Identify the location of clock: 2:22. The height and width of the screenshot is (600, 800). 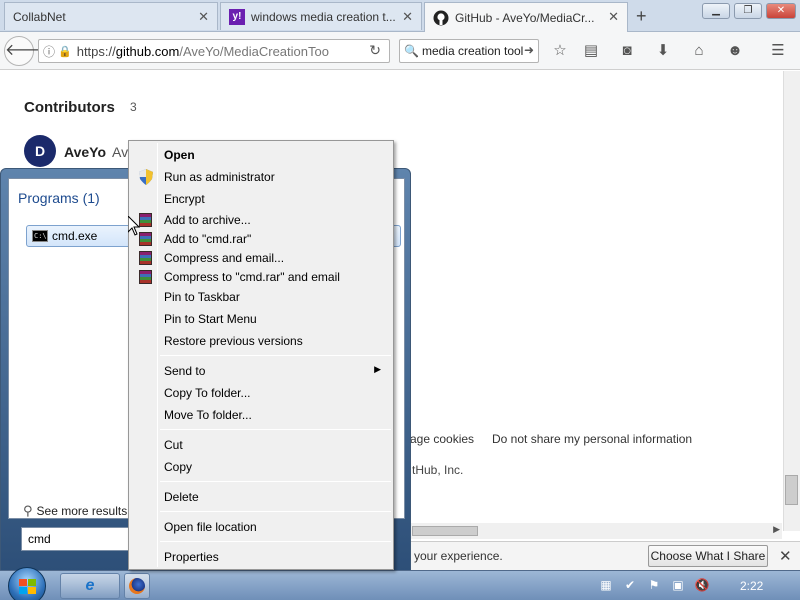
(751, 586).